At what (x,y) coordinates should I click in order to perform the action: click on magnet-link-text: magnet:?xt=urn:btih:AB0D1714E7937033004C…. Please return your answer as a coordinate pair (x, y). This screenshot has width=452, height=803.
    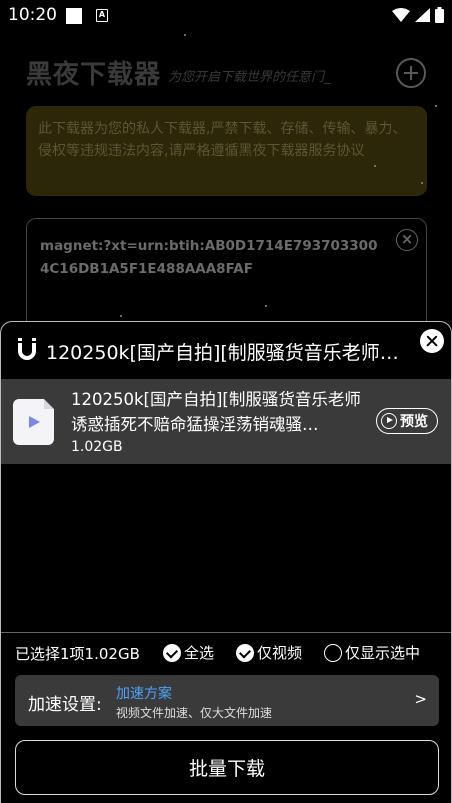
    Looking at the image, I should click on (209, 257).